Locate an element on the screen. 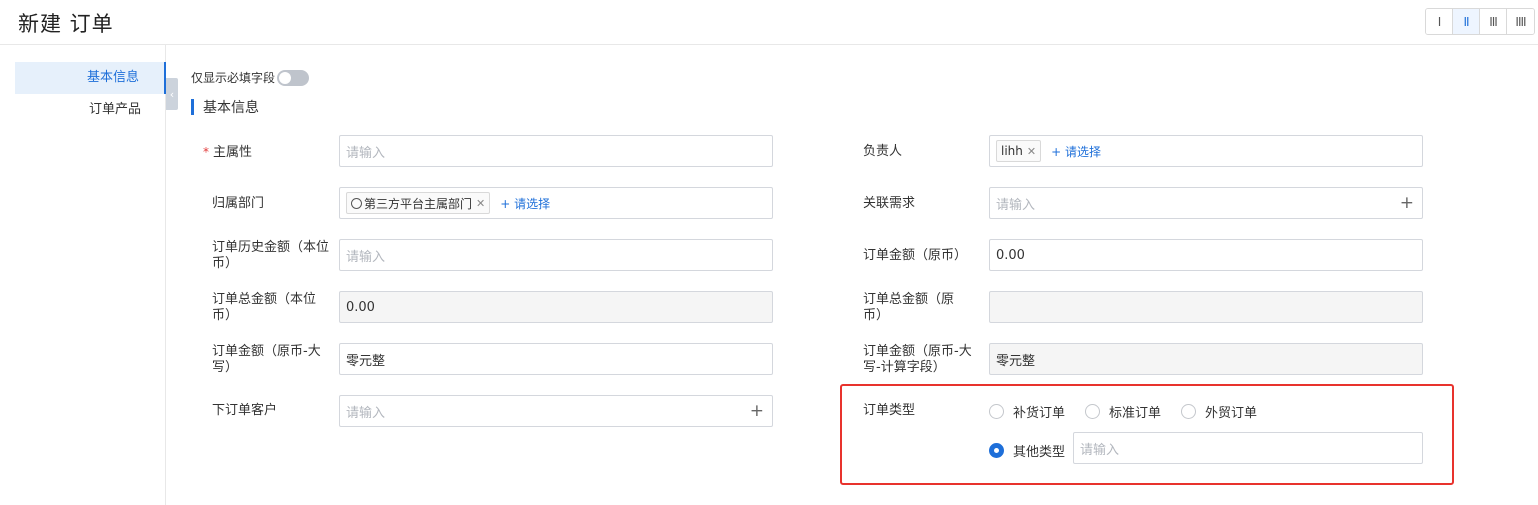 The width and height of the screenshot is (1538, 505). radio-foreign-trade-order: 外贸订单 is located at coordinates (1219, 411).